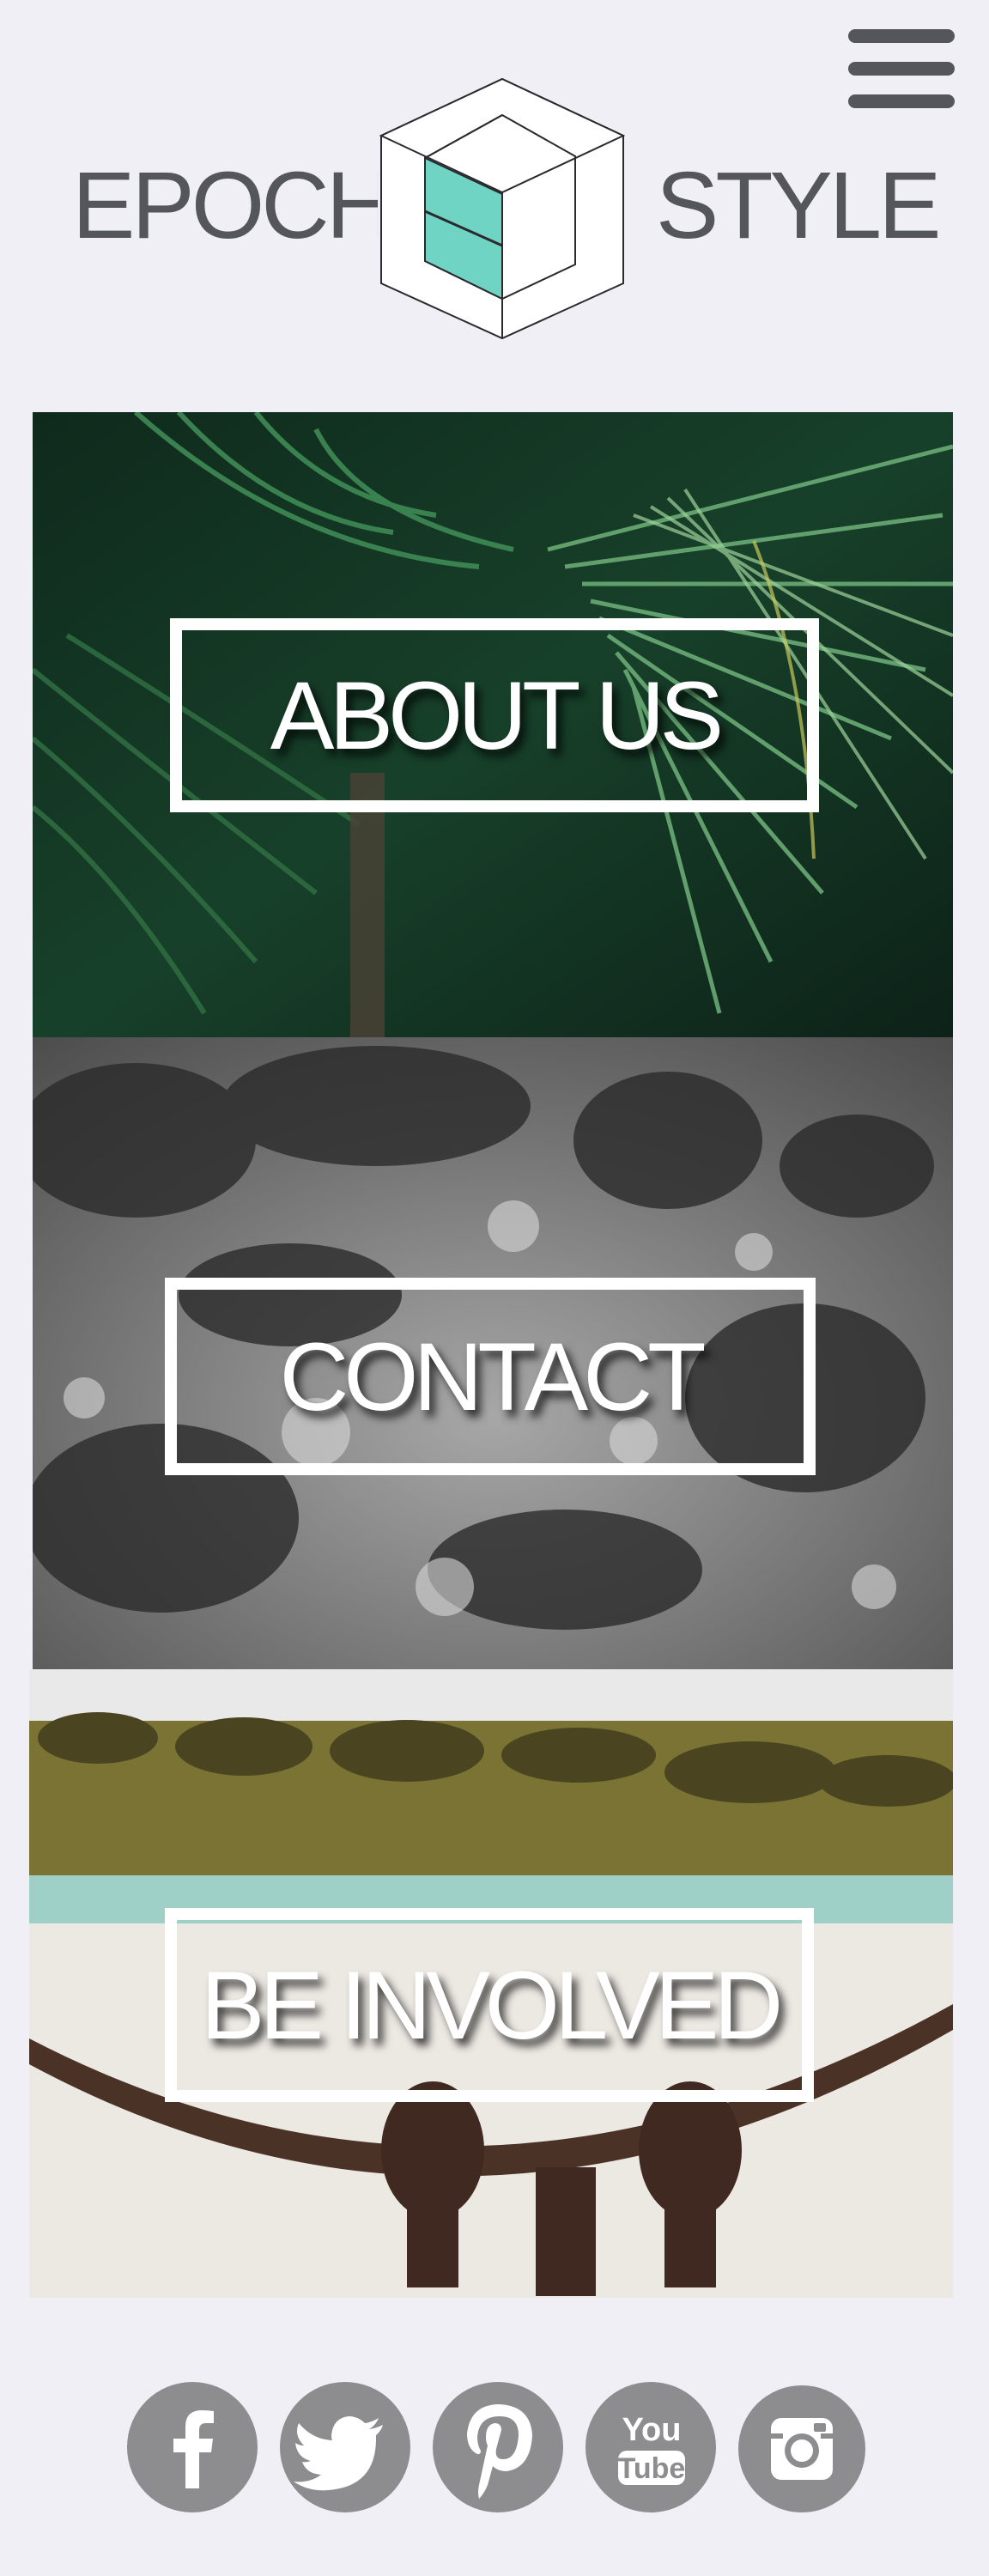 This screenshot has width=989, height=2576. I want to click on be-involved-label: BE INVOLVED, so click(492, 2005).